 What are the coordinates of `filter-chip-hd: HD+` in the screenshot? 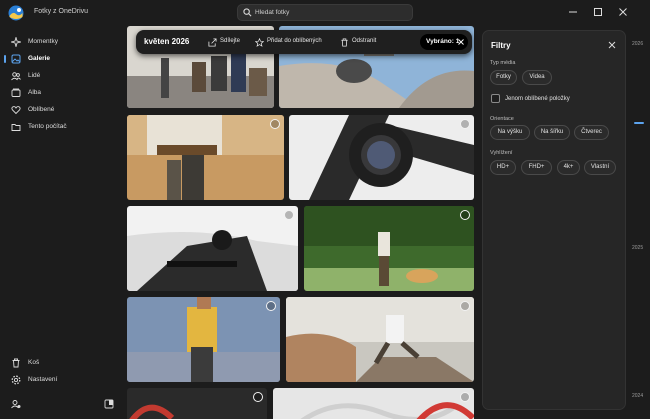 It's located at (503, 167).